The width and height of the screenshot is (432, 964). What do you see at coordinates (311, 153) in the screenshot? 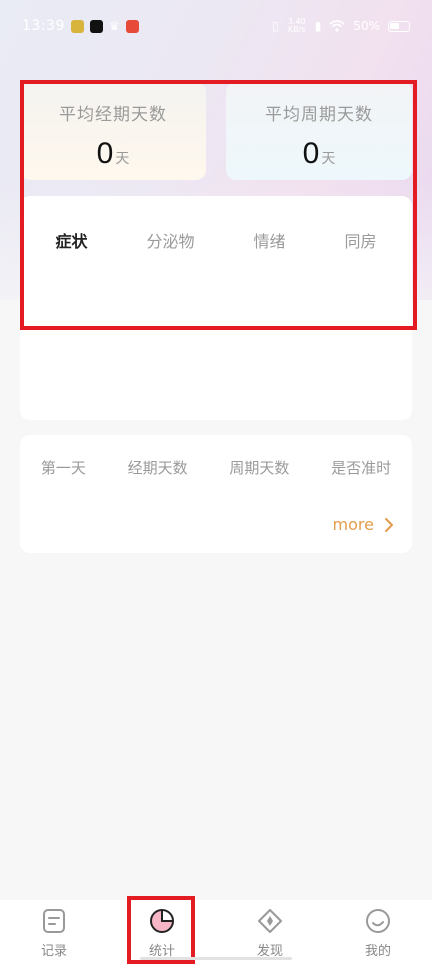
I see `avg-cycle-days-value: 0` at bounding box center [311, 153].